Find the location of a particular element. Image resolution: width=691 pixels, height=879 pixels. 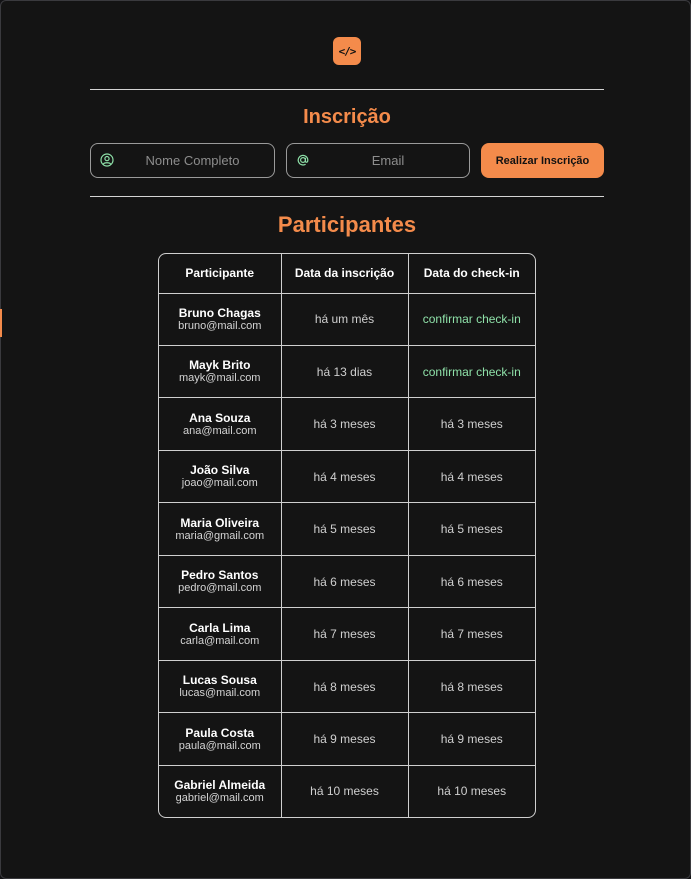

participant-cell: João Silva joao@mail.com is located at coordinates (220, 477).